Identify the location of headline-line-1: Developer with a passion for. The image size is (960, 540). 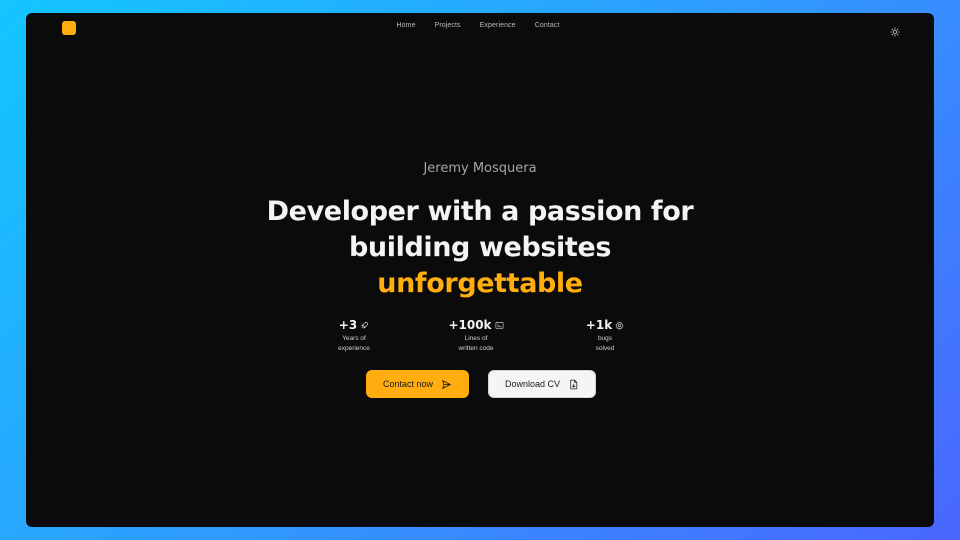
(480, 211).